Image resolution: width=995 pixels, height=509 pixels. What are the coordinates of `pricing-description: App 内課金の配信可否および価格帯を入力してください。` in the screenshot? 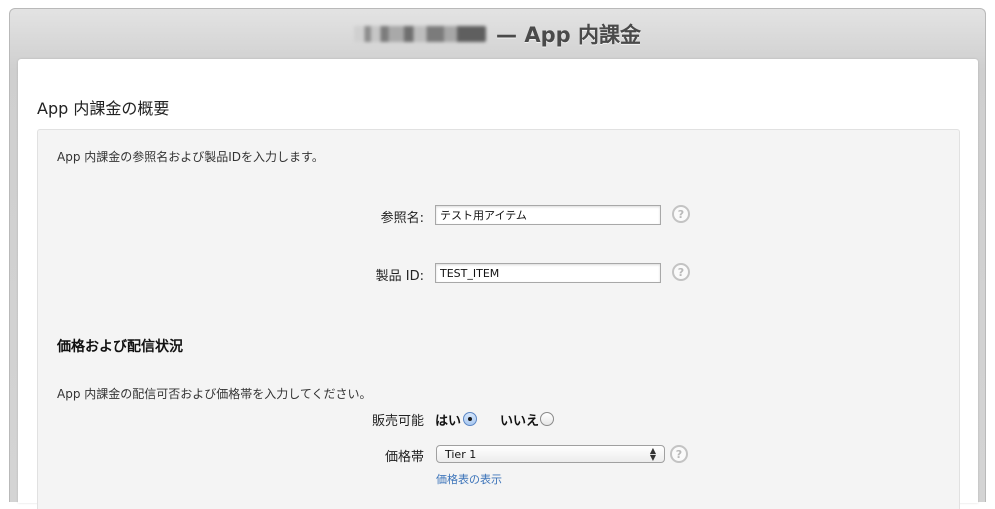 It's located at (214, 394).